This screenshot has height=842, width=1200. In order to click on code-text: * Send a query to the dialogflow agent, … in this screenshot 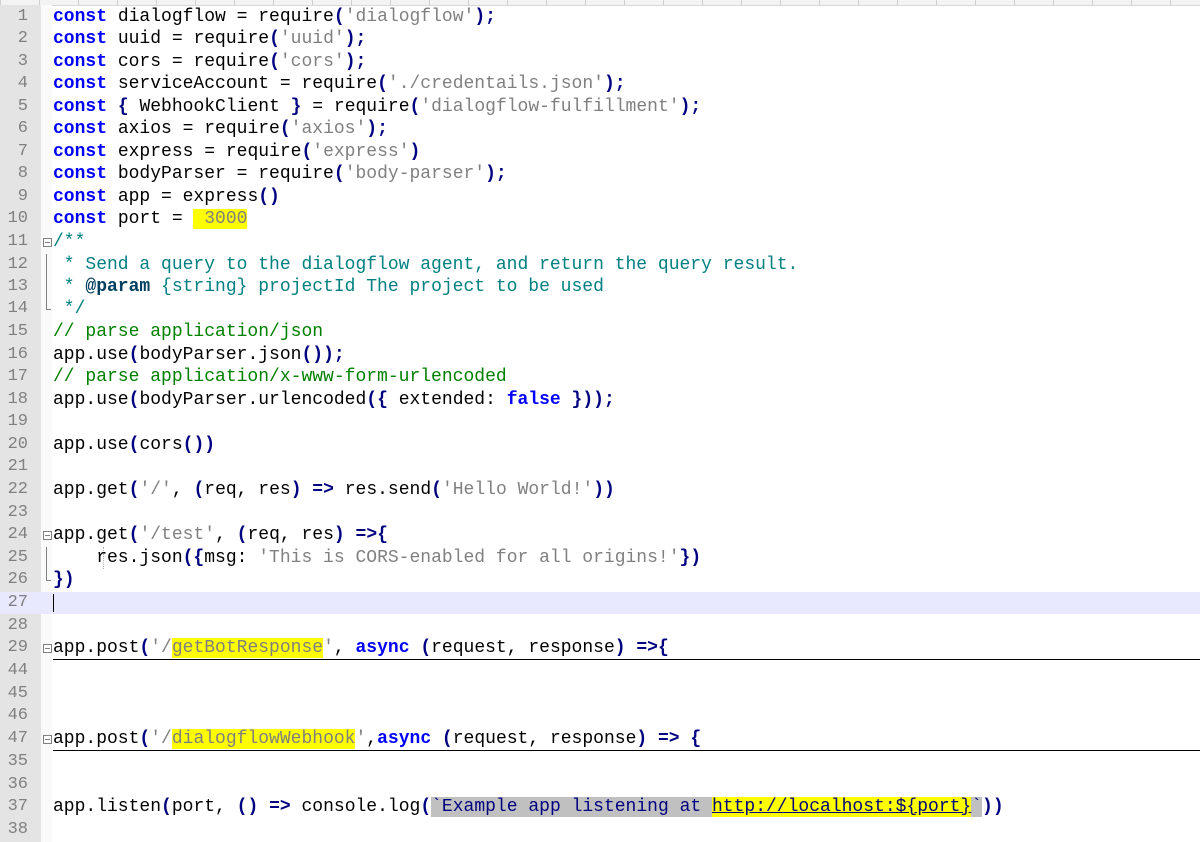, I will do `click(426, 265)`.